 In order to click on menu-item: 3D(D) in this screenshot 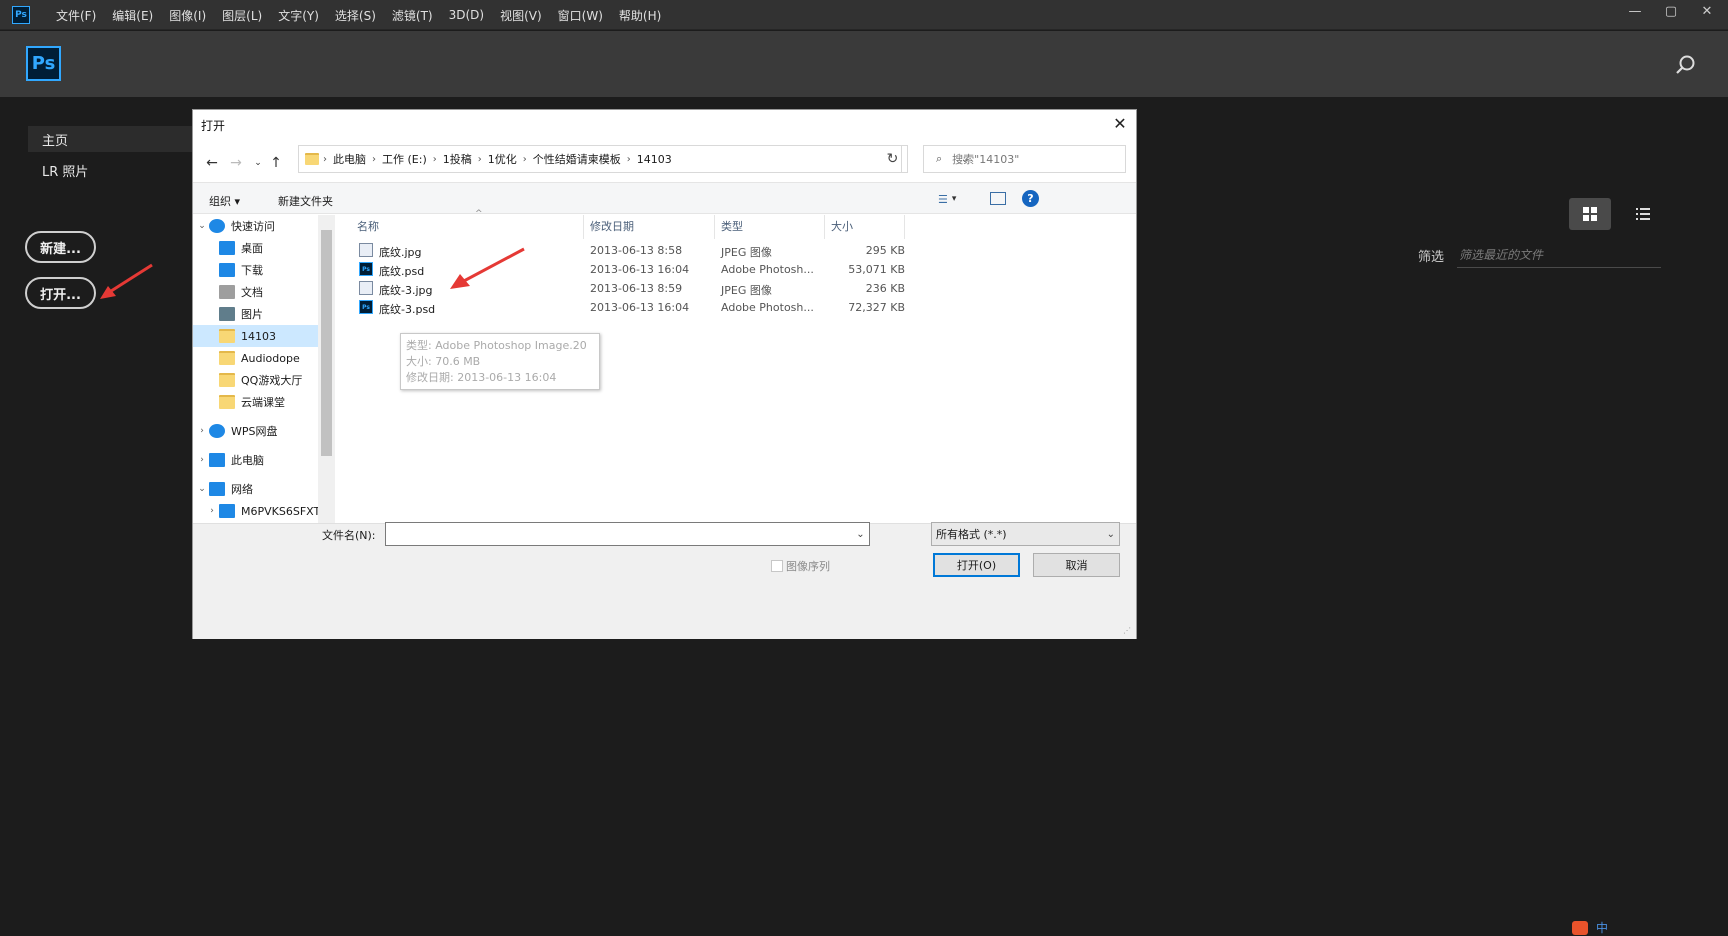, I will do `click(466, 15)`.